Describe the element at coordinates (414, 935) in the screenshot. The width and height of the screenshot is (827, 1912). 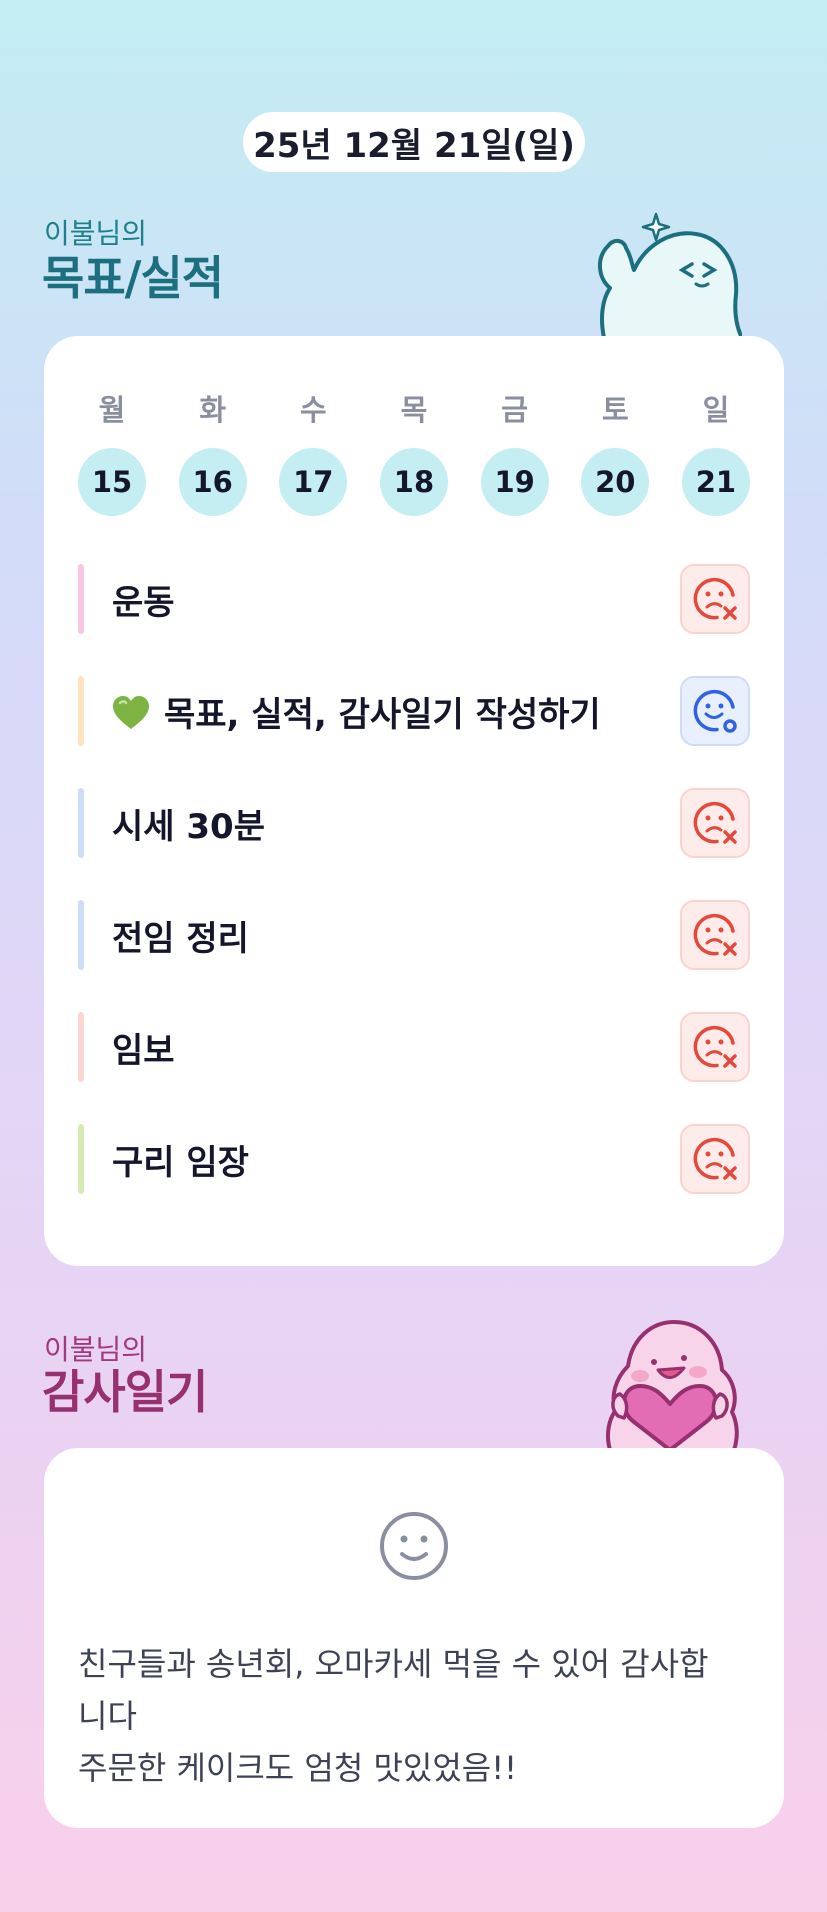
I see `goal-item: 전임 정리` at that location.